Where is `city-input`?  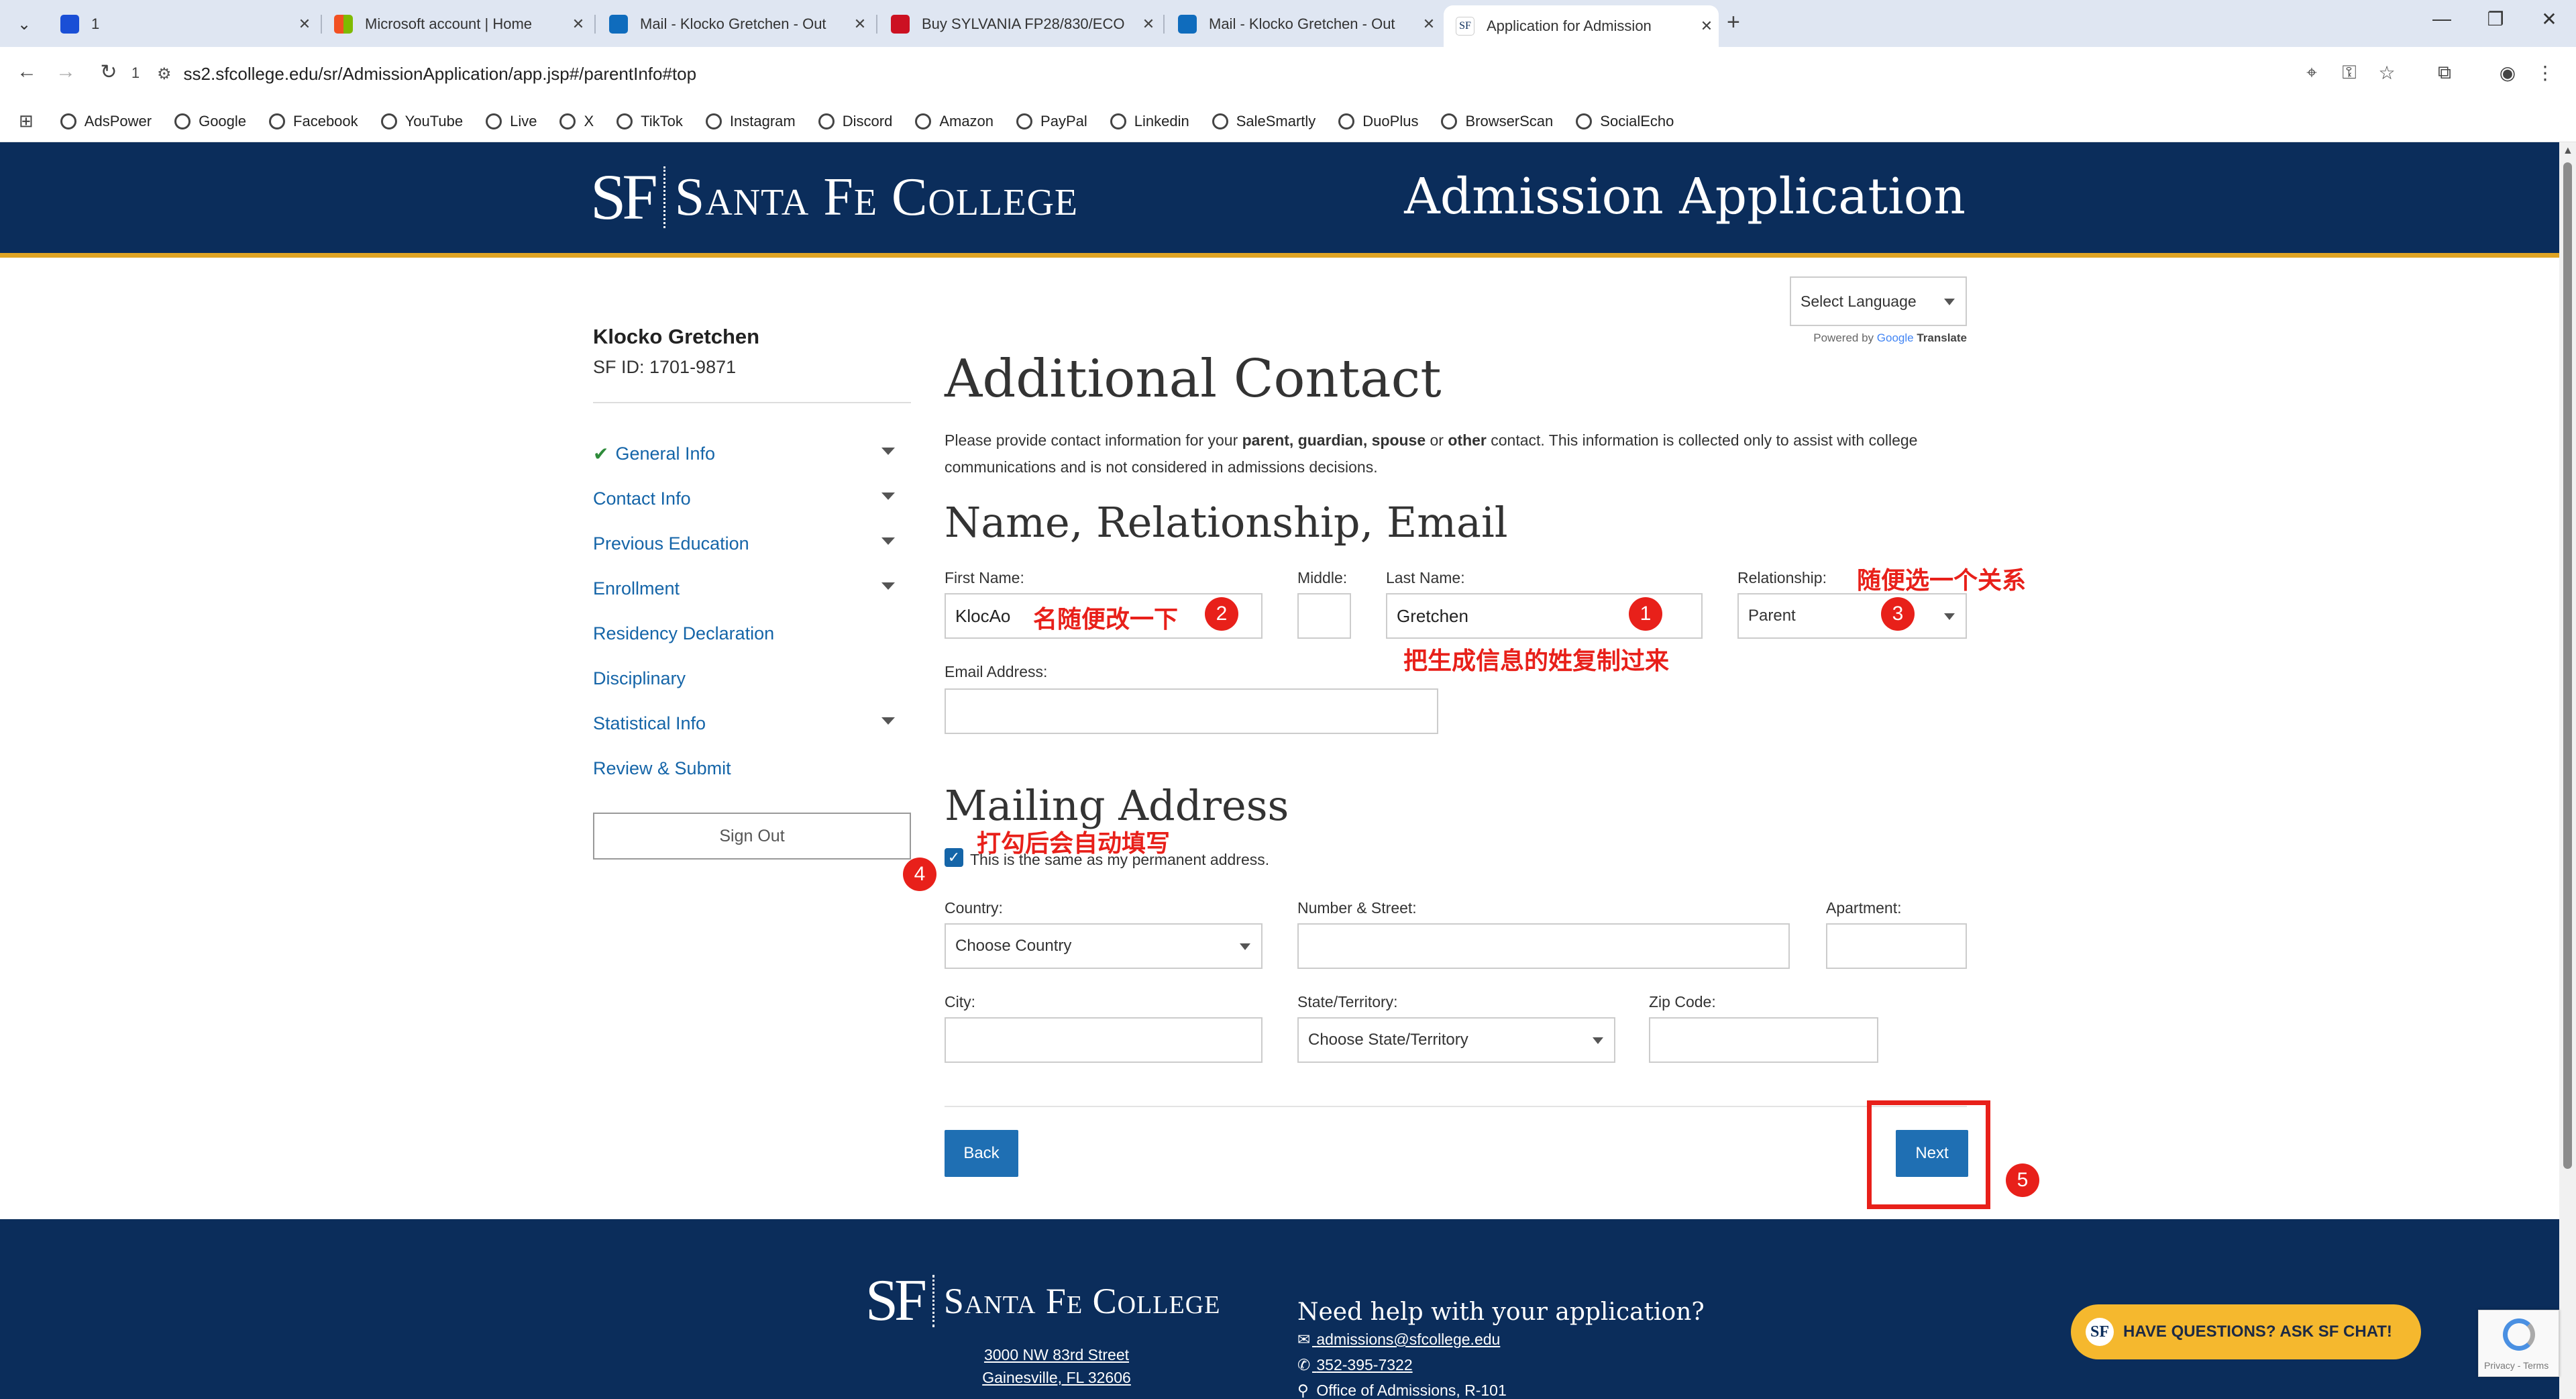
city-input is located at coordinates (1104, 1040).